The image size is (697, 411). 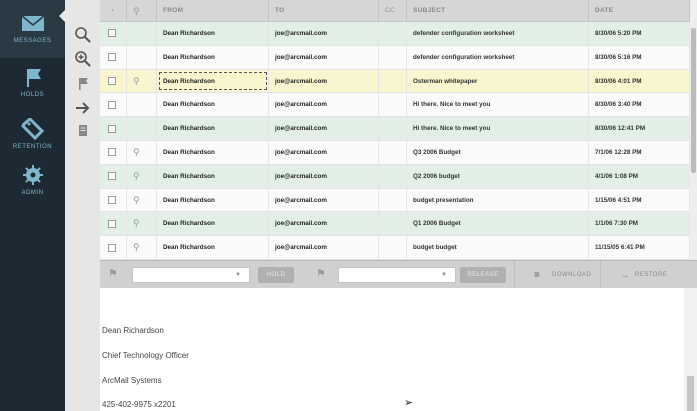 What do you see at coordinates (321, 274) in the screenshot?
I see `release-flag-icon: ⚑` at bounding box center [321, 274].